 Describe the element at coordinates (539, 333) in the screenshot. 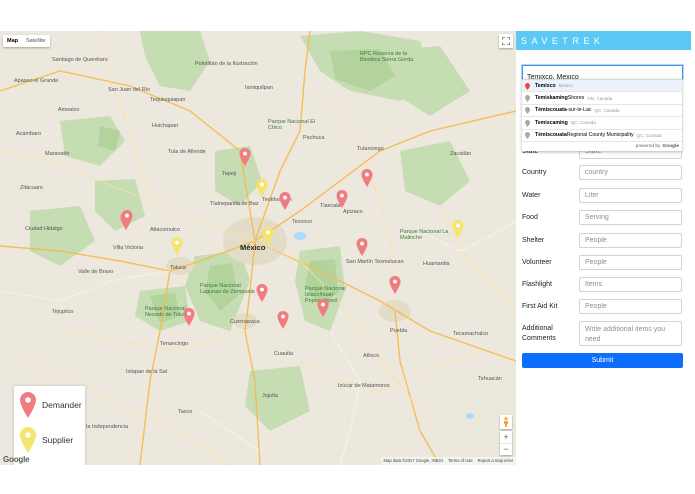

I see `comments-label: Additional Comments` at that location.